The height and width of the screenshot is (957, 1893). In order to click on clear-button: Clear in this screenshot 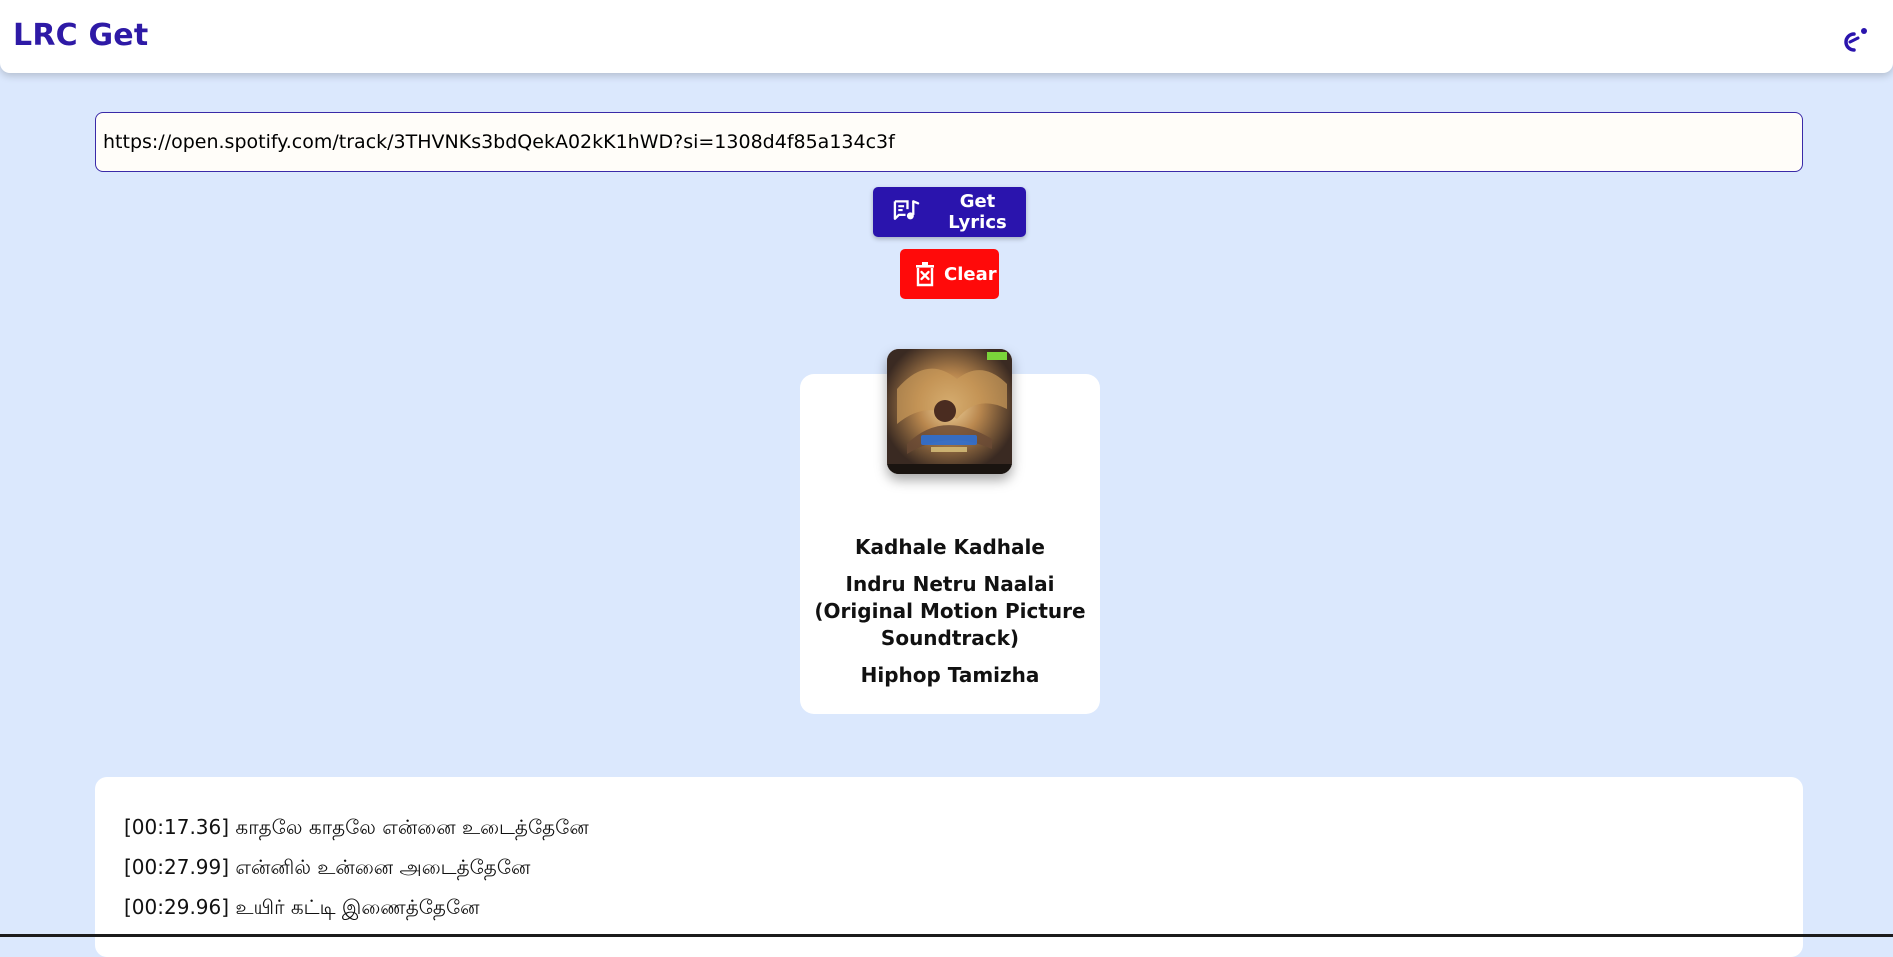, I will do `click(949, 274)`.